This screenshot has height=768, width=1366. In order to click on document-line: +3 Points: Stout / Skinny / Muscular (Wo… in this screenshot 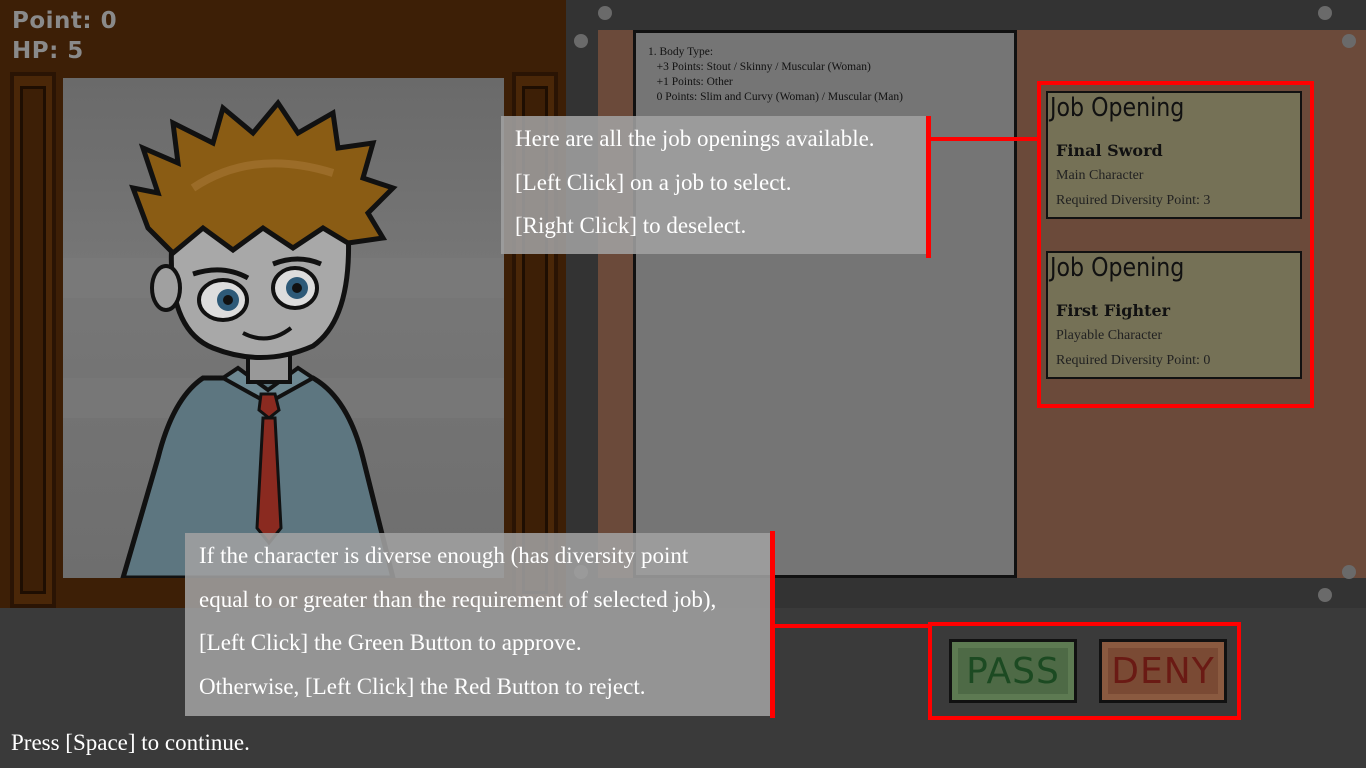, I will do `click(759, 67)`.